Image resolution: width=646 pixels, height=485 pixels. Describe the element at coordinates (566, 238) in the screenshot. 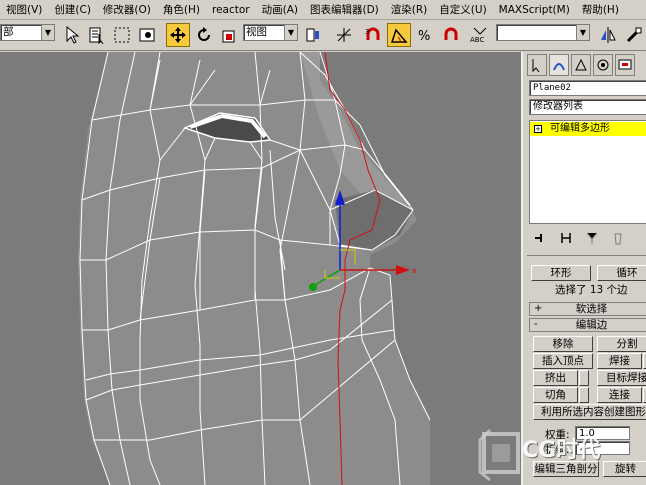

I see `show-end-result-icon` at that location.